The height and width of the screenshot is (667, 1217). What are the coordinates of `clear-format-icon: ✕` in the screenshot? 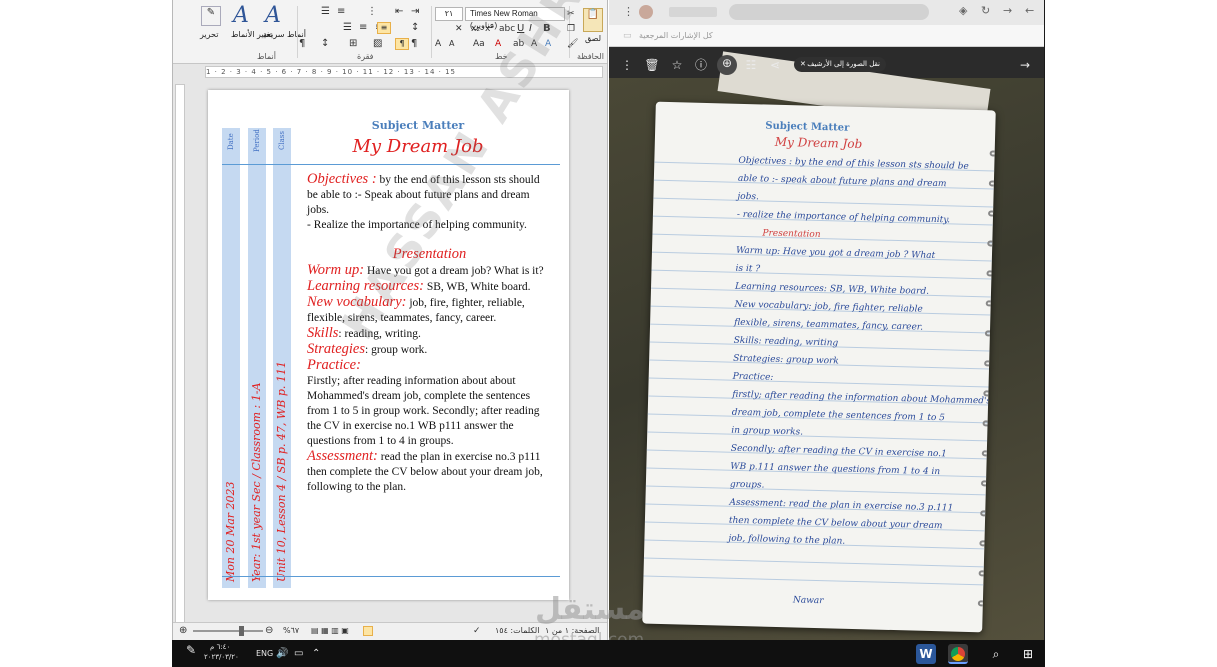 It's located at (459, 29).